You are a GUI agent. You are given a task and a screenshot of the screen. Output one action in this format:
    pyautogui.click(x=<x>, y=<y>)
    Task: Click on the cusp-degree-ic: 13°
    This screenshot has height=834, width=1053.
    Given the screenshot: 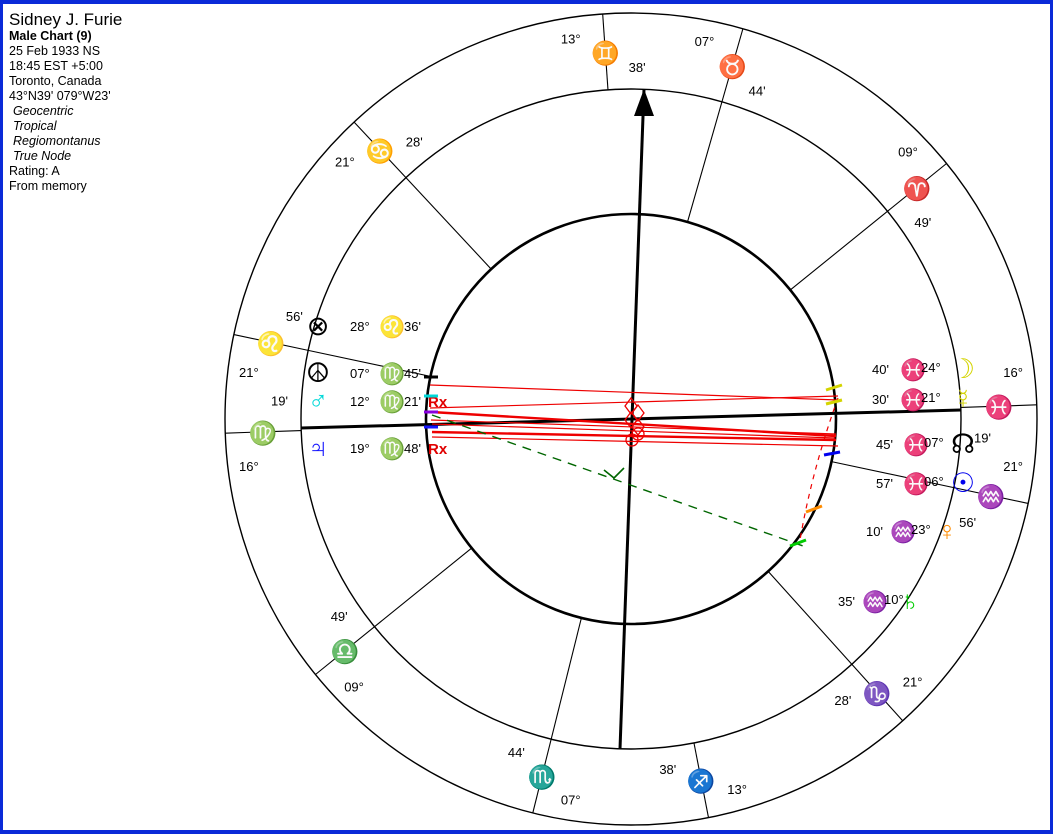 What is the action you would take?
    pyautogui.click(x=737, y=789)
    